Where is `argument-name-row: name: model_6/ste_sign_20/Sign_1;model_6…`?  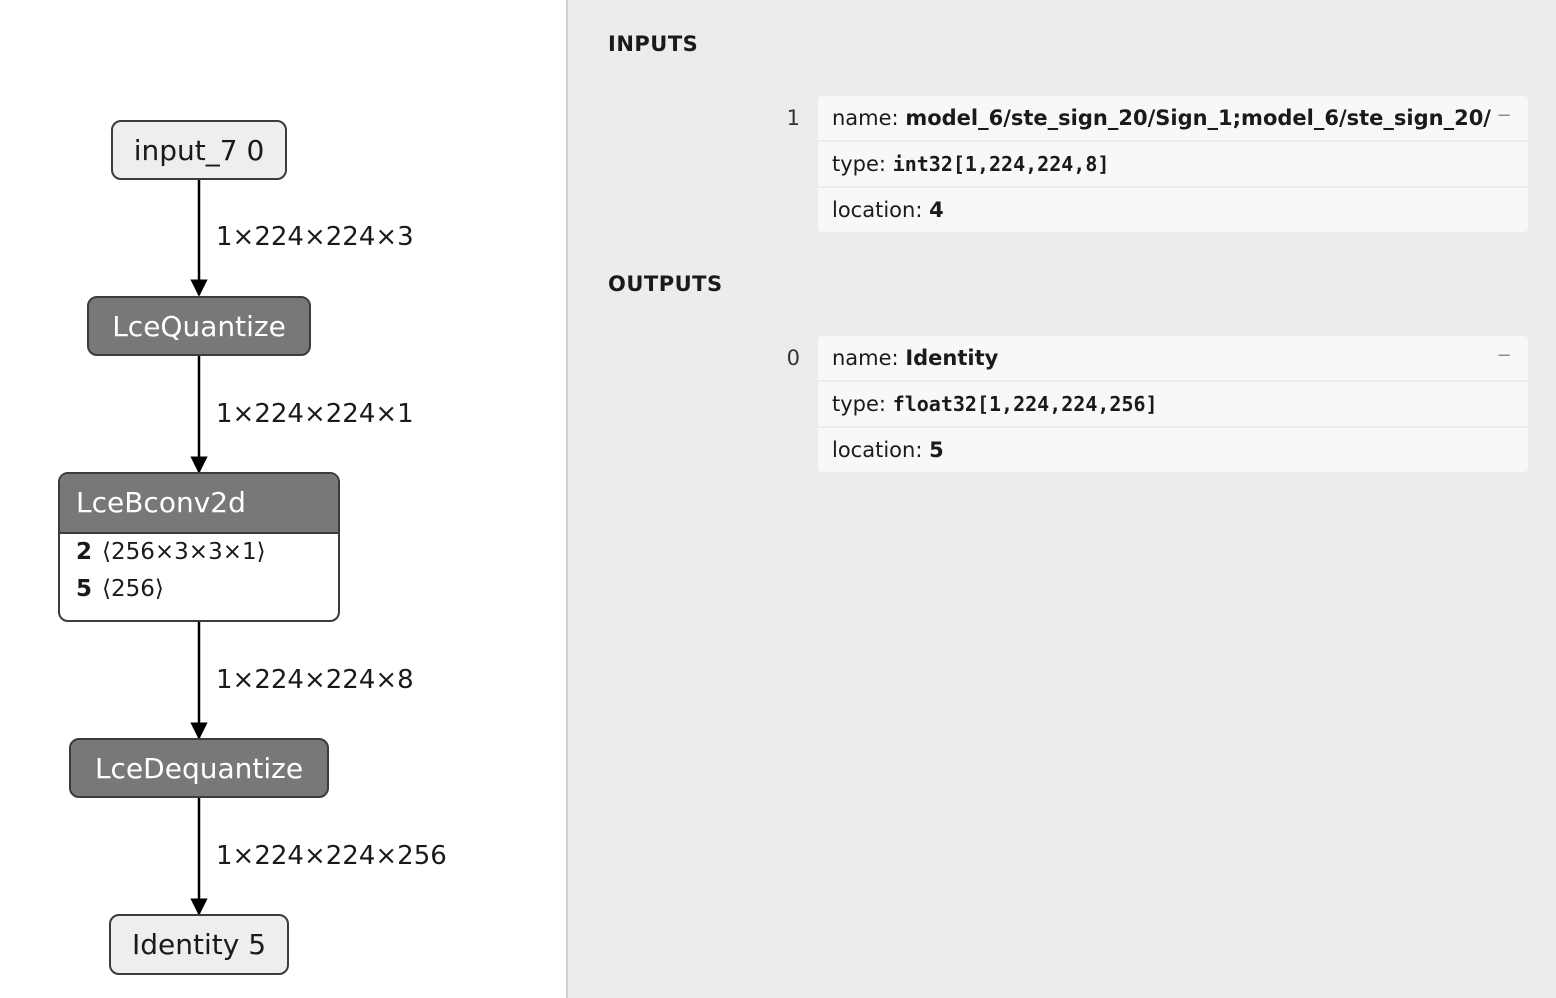
argument-name-row: name: model_6/ste_sign_20/Sign_1;model_6… is located at coordinates (1173, 119).